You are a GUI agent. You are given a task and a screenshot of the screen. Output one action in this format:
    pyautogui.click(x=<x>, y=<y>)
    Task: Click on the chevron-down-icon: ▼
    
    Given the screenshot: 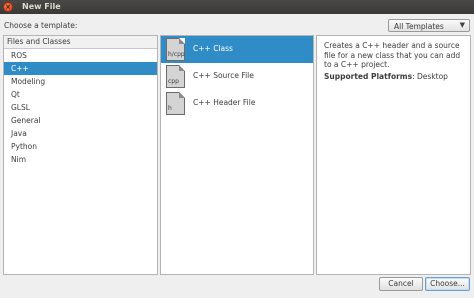 What is the action you would take?
    pyautogui.click(x=462, y=25)
    